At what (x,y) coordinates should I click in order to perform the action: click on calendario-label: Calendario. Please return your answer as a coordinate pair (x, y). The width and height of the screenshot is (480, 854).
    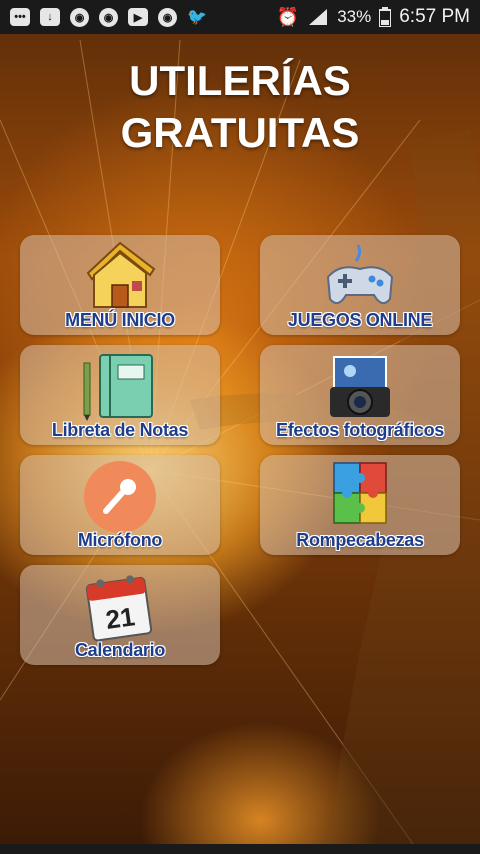
    Looking at the image, I should click on (120, 650).